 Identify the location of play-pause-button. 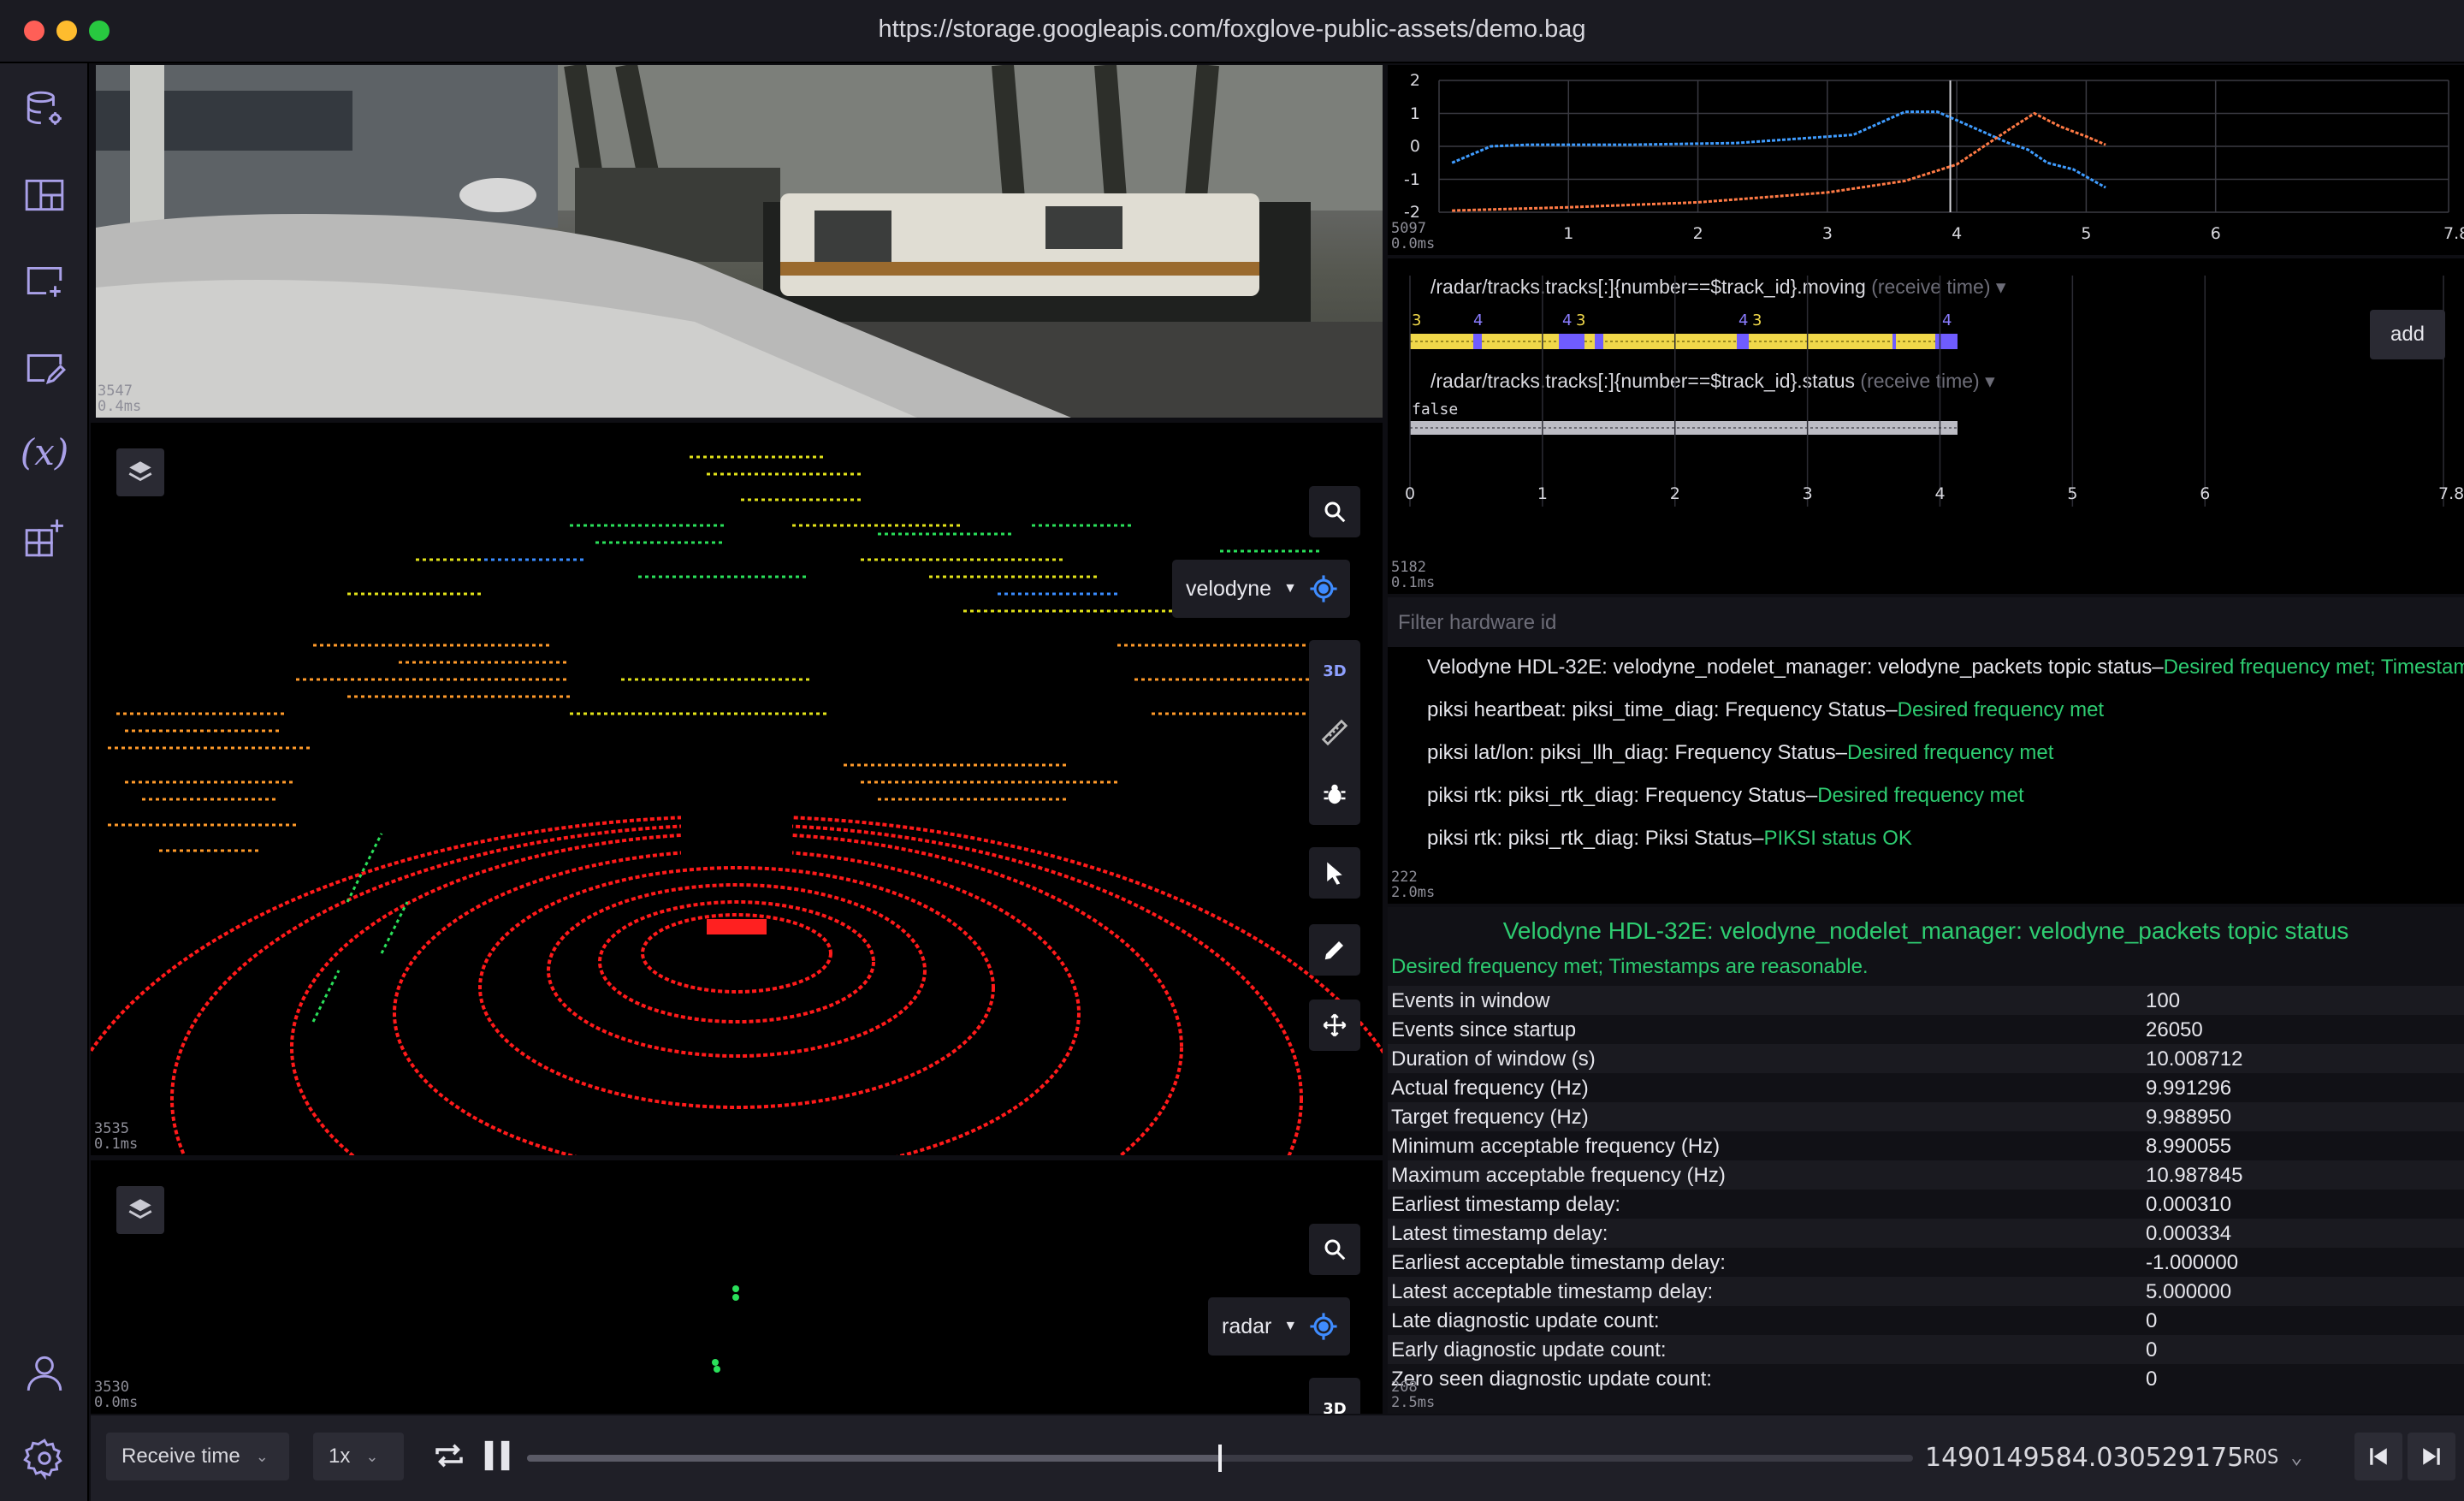
(498, 1458).